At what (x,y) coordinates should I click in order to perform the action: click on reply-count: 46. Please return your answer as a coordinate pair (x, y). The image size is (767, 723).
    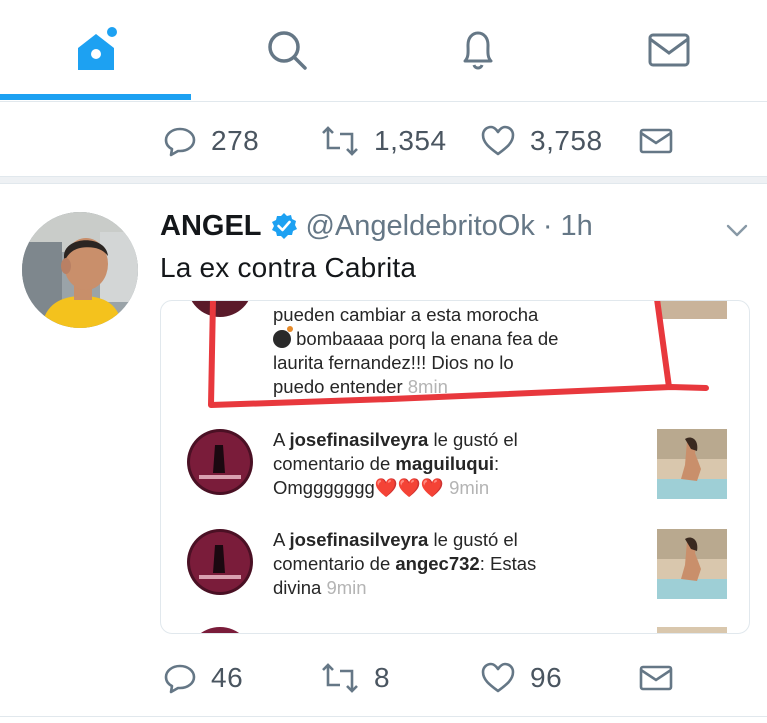
    Looking at the image, I should click on (227, 677).